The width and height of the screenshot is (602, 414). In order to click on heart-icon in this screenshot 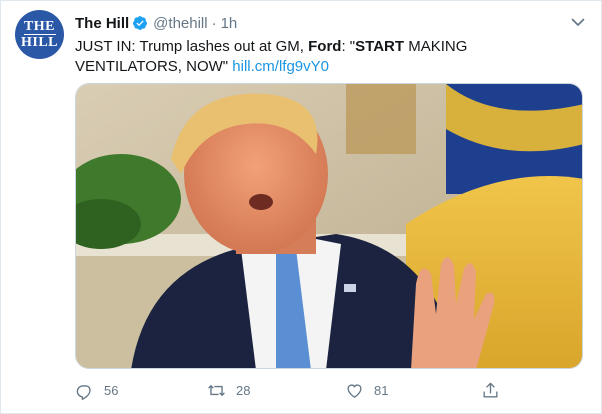, I will do `click(354, 390)`.